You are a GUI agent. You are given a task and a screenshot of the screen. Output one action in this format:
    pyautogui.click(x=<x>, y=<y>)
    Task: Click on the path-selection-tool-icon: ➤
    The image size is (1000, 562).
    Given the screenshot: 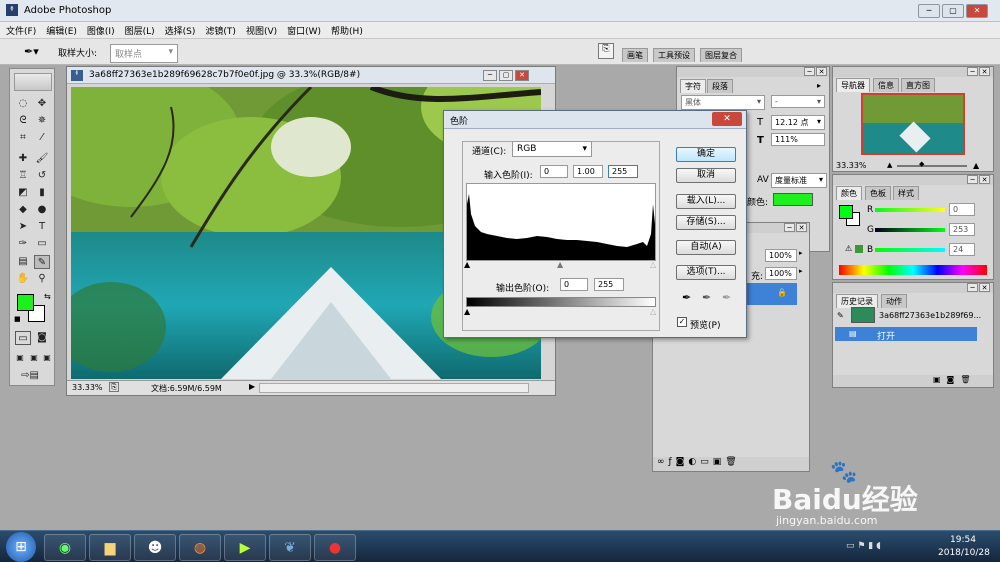 What is the action you would take?
    pyautogui.click(x=23, y=227)
    